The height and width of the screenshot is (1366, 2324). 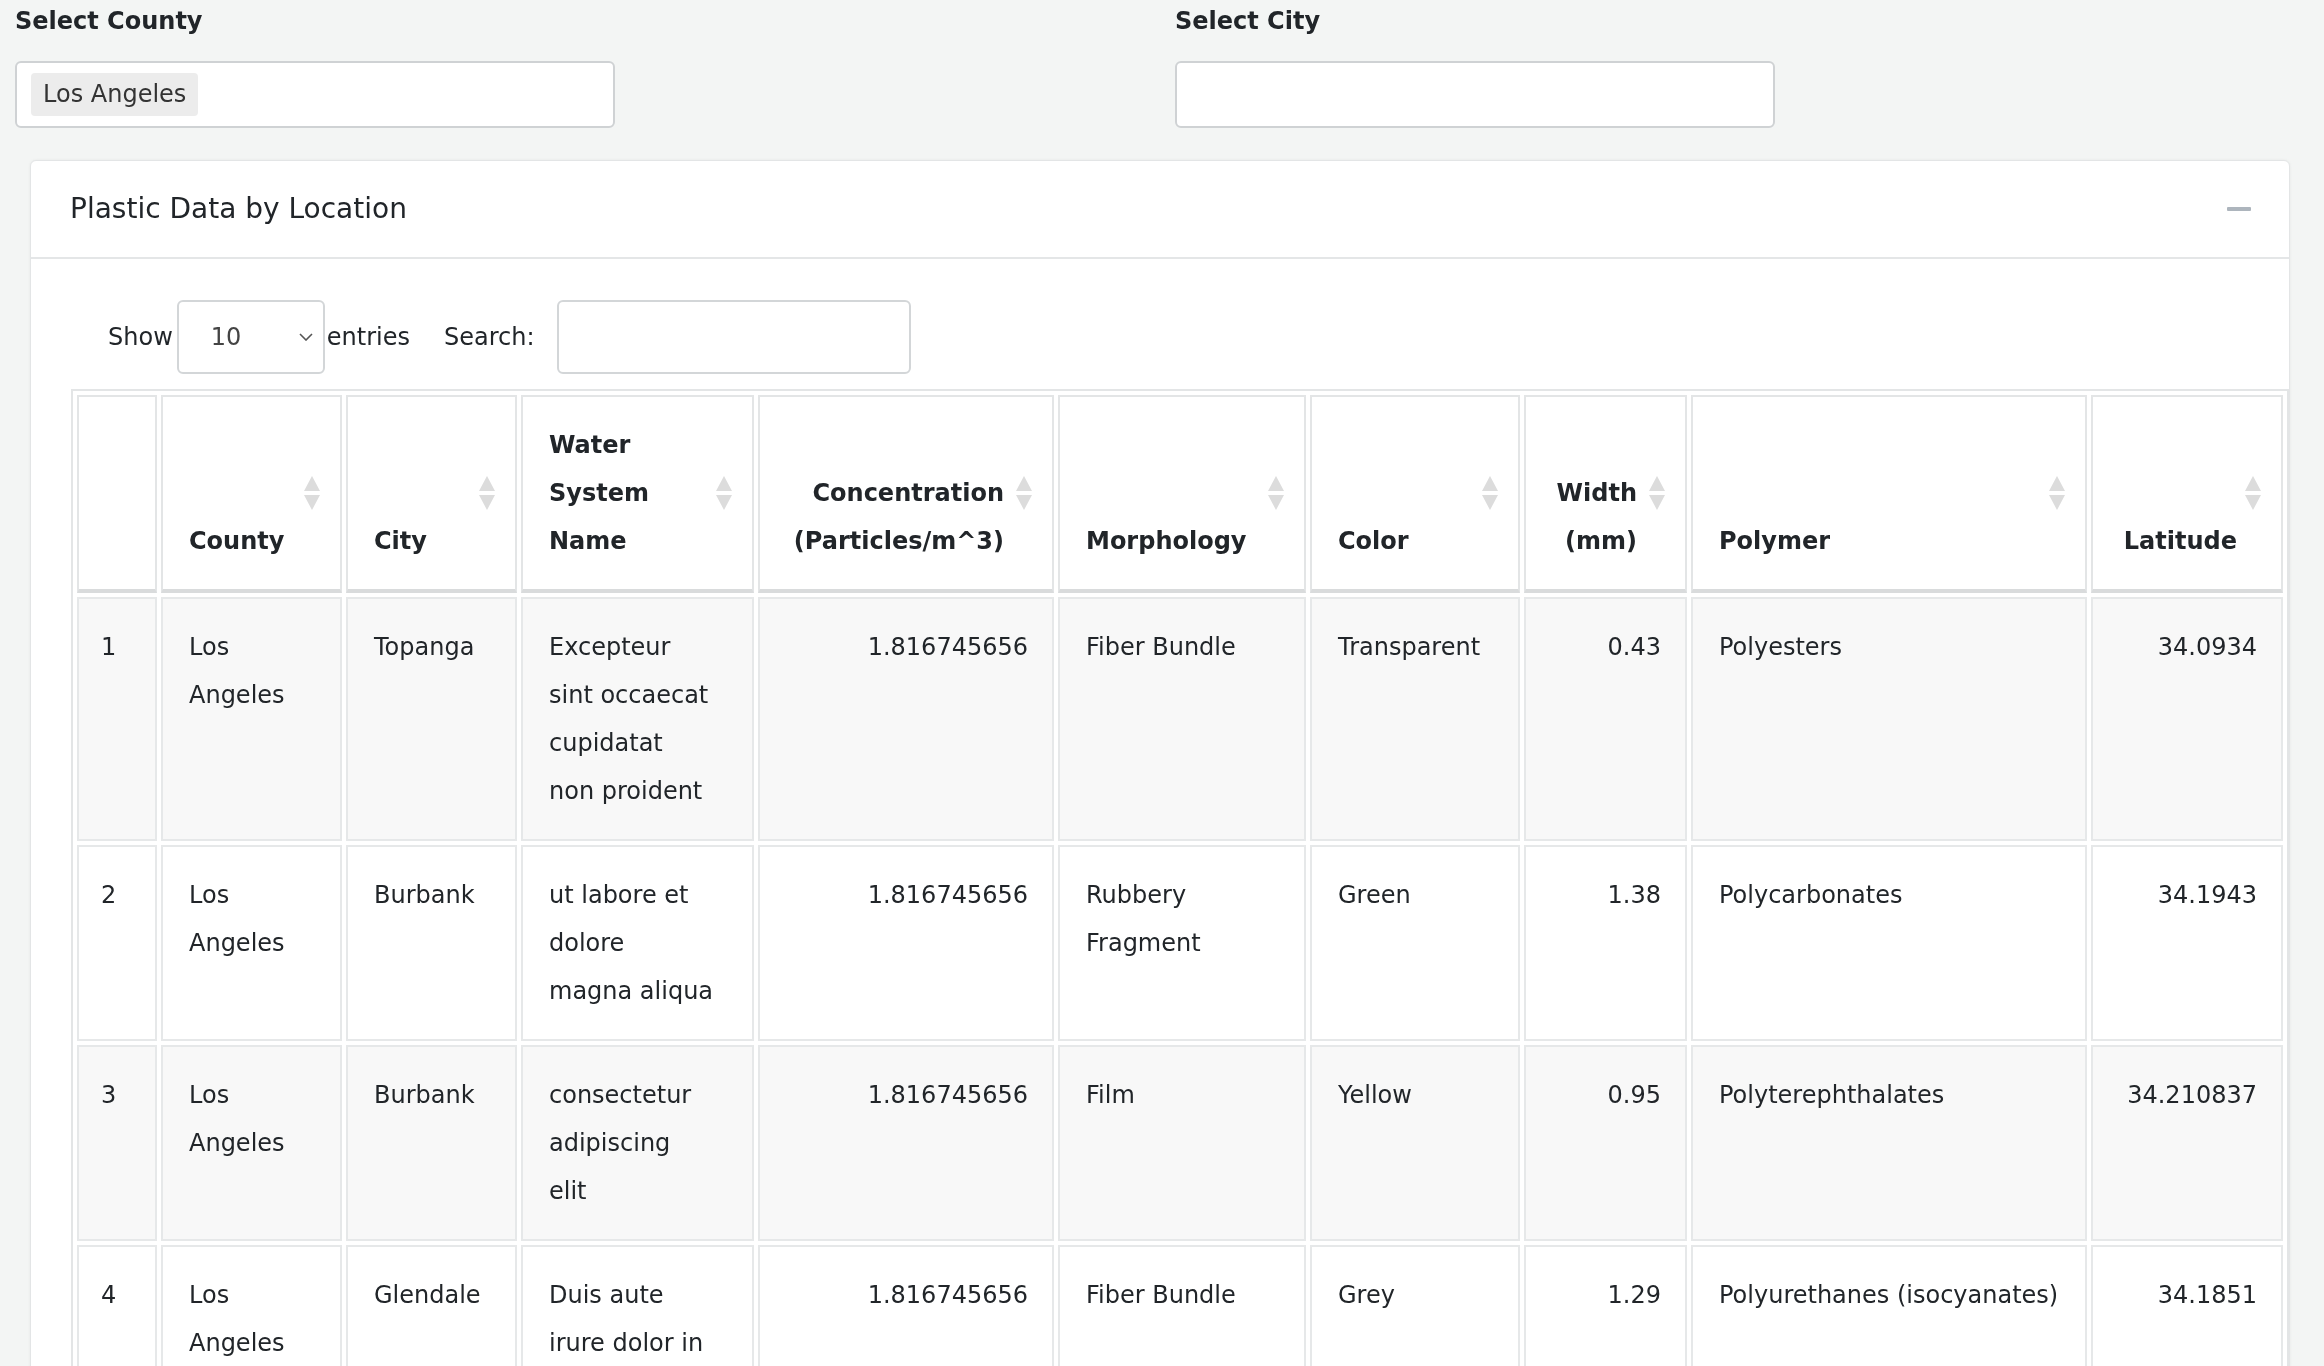 I want to click on table-cell: Polyesters, so click(x=1889, y=719).